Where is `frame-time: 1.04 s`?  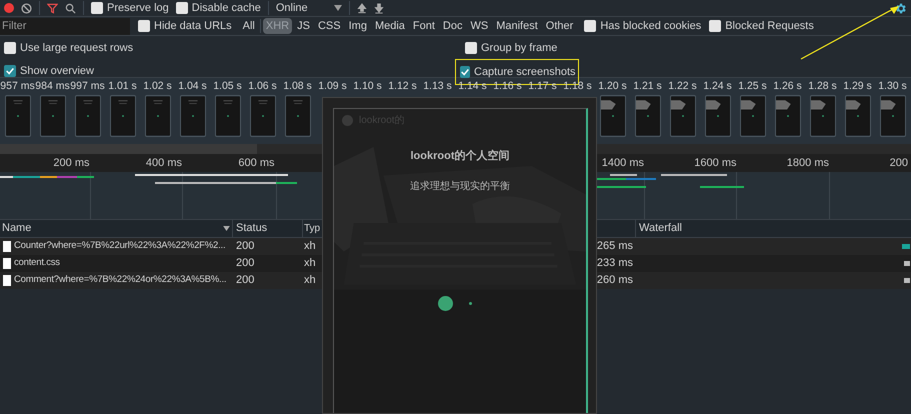 frame-time: 1.04 s is located at coordinates (192, 86).